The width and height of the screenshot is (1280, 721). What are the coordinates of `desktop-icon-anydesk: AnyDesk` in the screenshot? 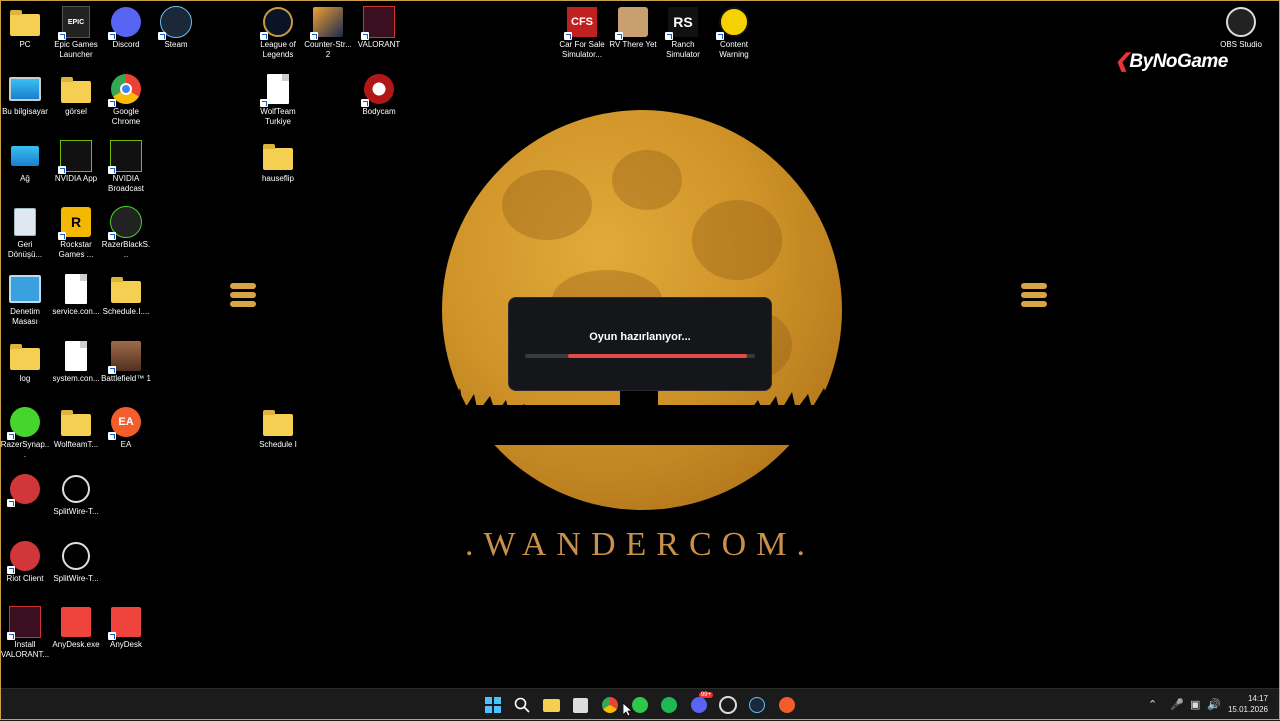 It's located at (126, 628).